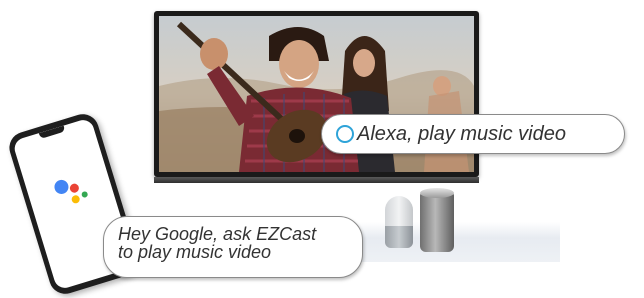 The height and width of the screenshot is (298, 644). What do you see at coordinates (461, 133) in the screenshot?
I see `alexa-command-text: Alexa, play music video` at bounding box center [461, 133].